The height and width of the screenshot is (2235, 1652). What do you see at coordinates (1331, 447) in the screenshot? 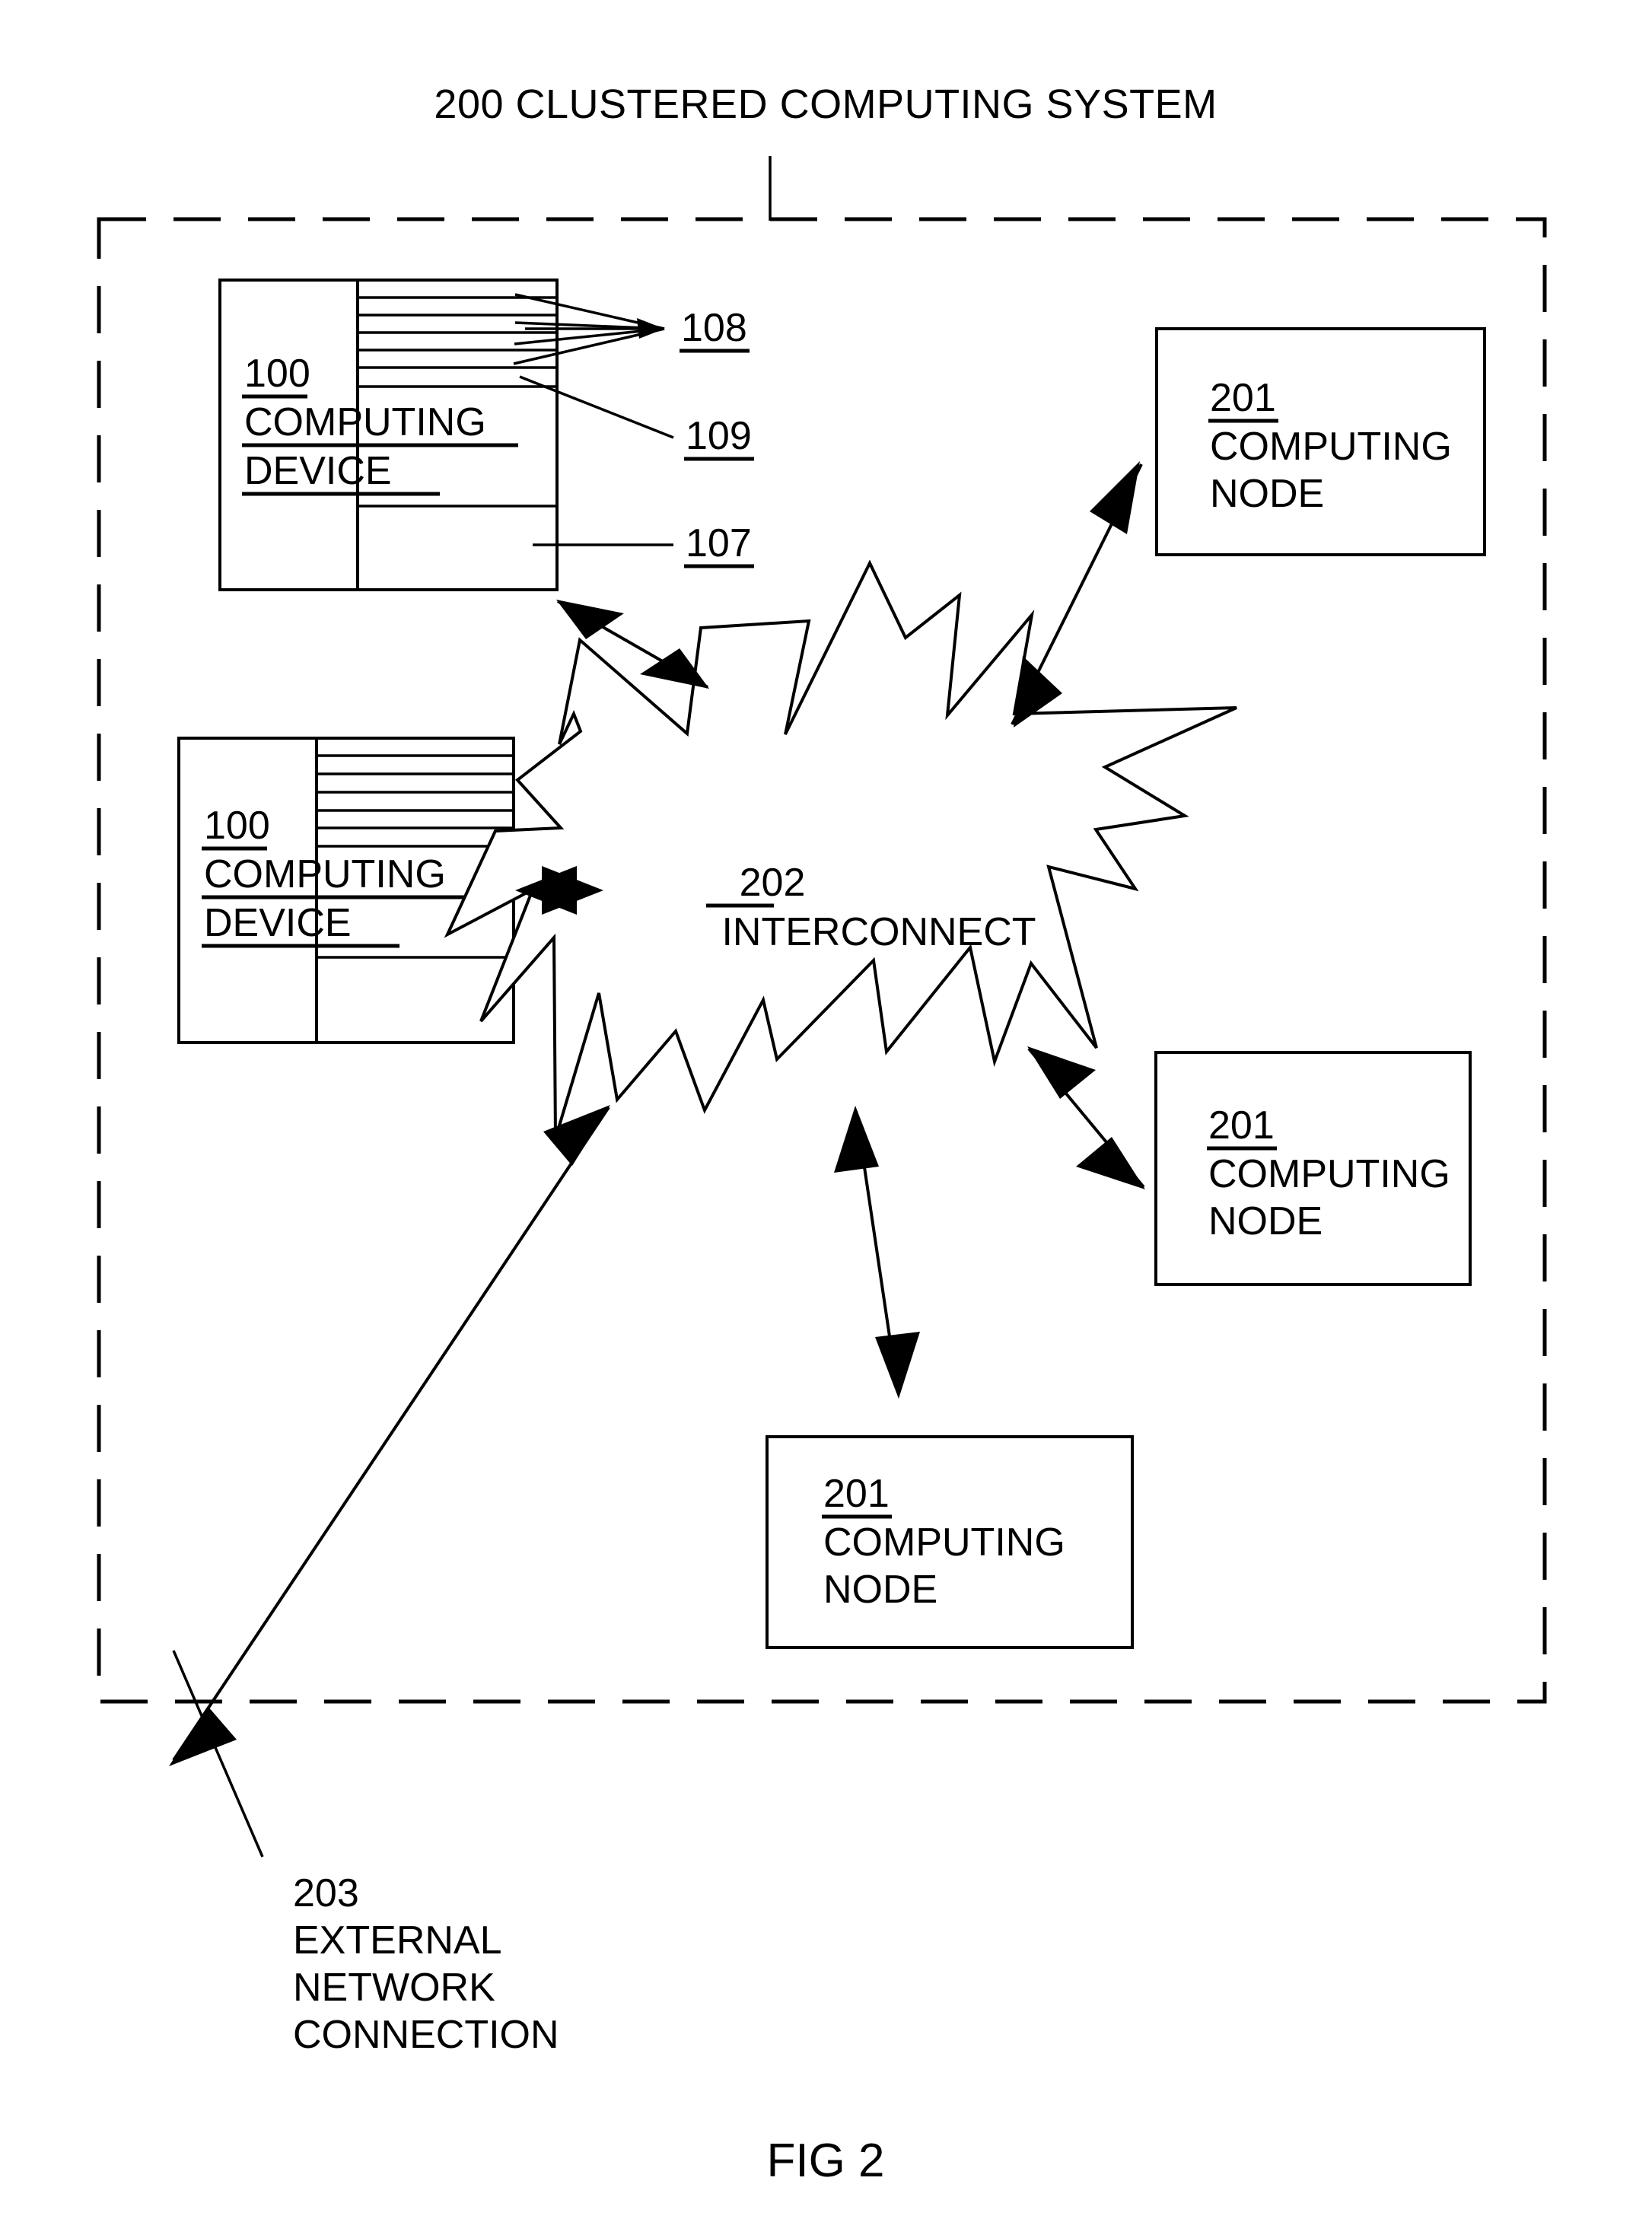
I see `node-1-name-line1: COMPUTING` at bounding box center [1331, 447].